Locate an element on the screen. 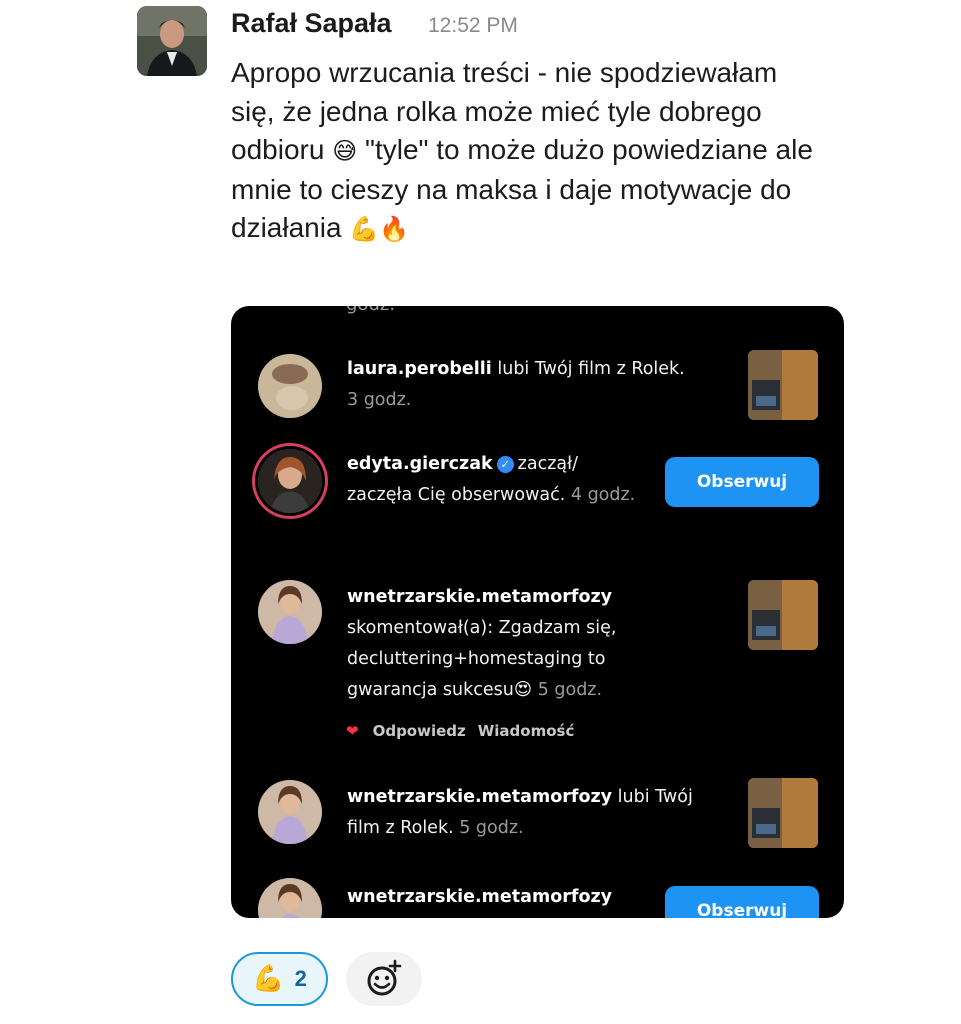 The image size is (961, 1024). reply-link: Odpowiedz is located at coordinates (419, 731).